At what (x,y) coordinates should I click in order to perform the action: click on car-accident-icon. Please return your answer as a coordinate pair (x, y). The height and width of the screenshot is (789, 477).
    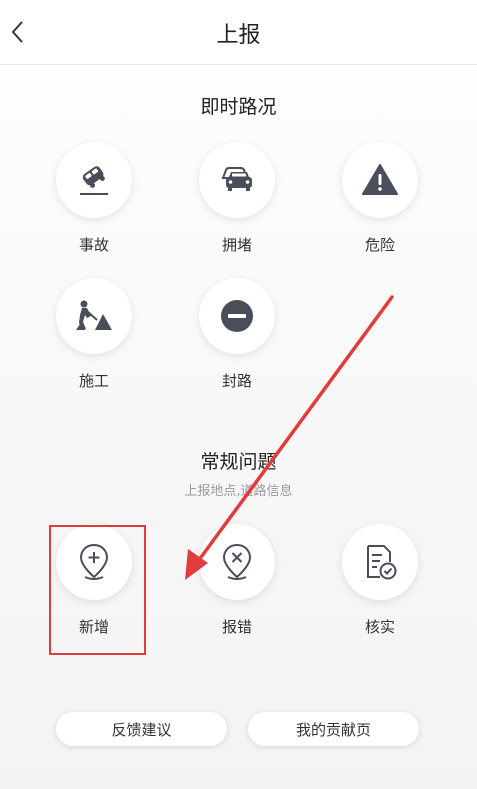
    Looking at the image, I should click on (94, 180).